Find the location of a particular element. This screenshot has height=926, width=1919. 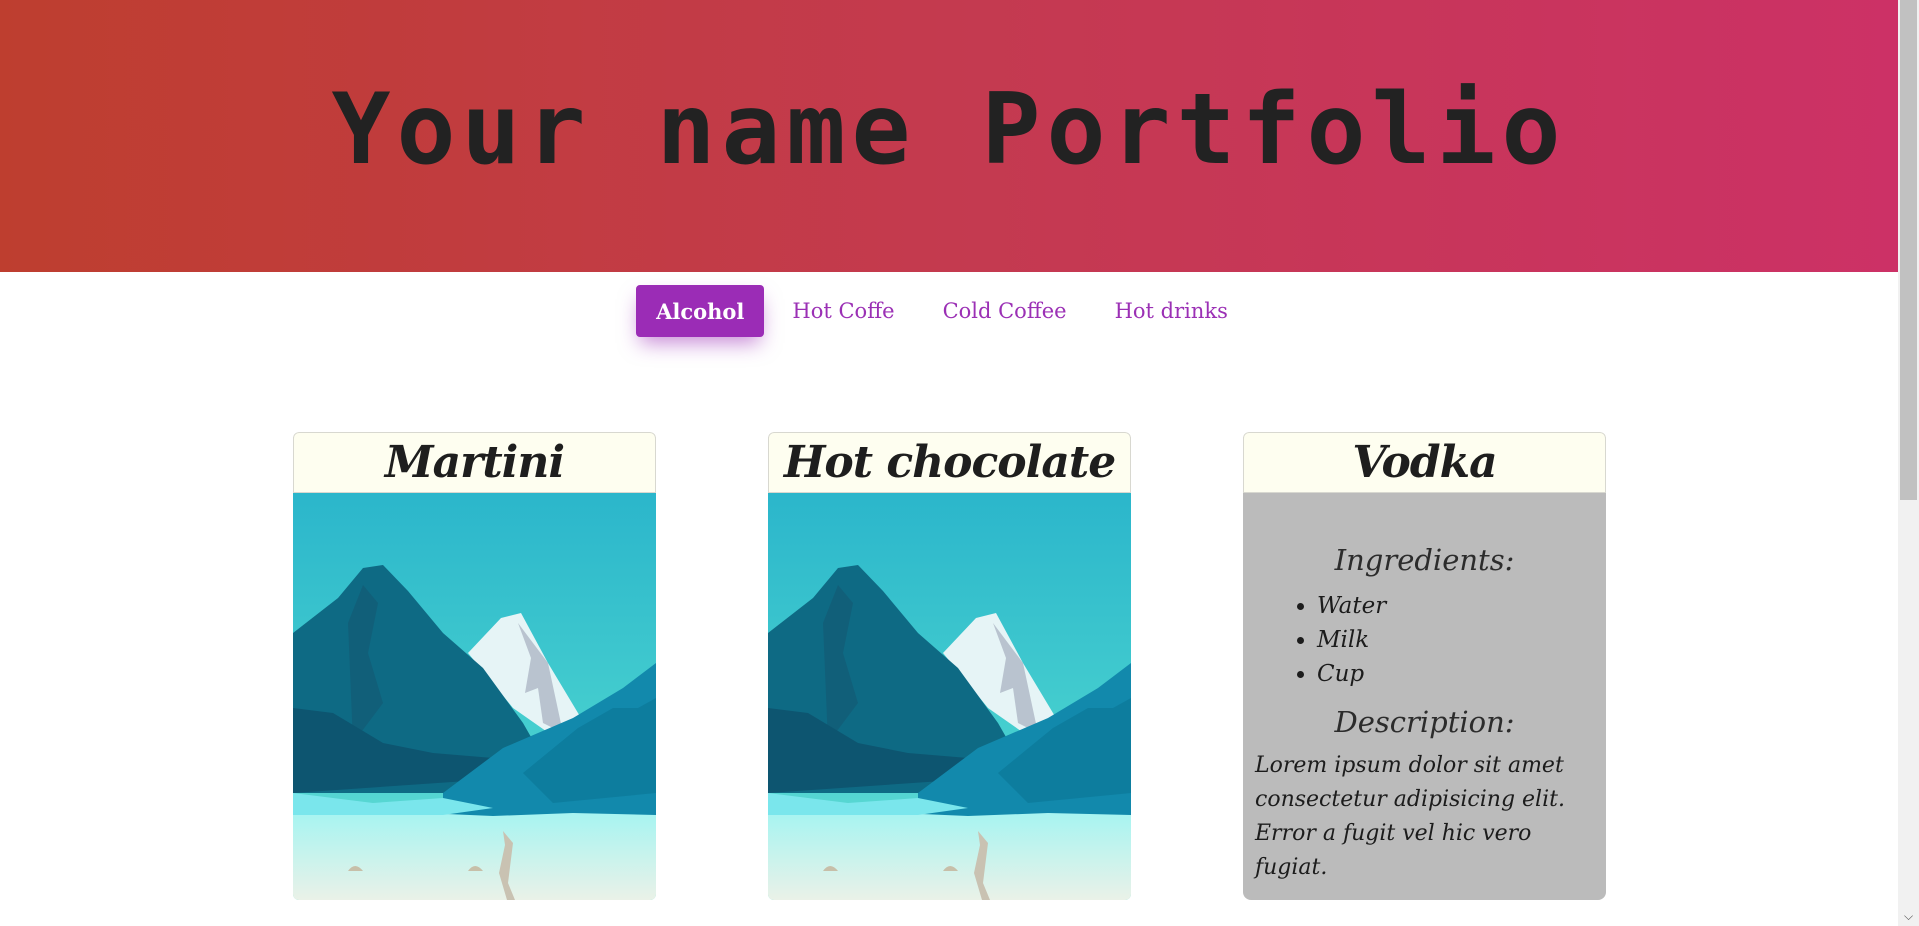

chevron-down-icon: ⌵ is located at coordinates (1908, 916).